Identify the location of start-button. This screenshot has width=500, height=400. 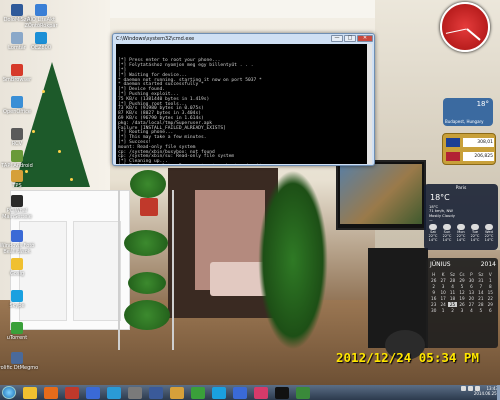
(9, 392).